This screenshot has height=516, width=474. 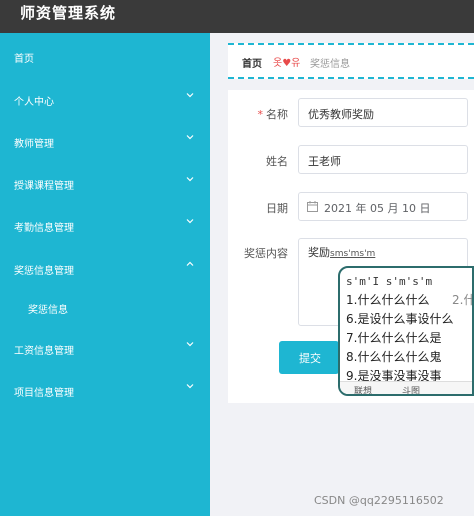 What do you see at coordinates (399, 300) in the screenshot?
I see `ime-candidate: 1.什么什么什么` at bounding box center [399, 300].